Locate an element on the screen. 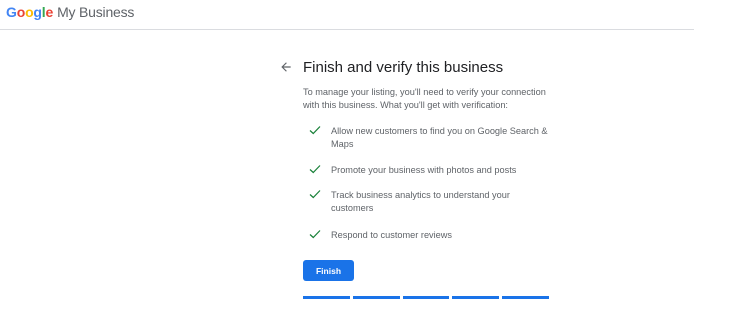 This screenshot has width=753, height=331. google-my-business-logo: Google My Business is located at coordinates (70, 12).